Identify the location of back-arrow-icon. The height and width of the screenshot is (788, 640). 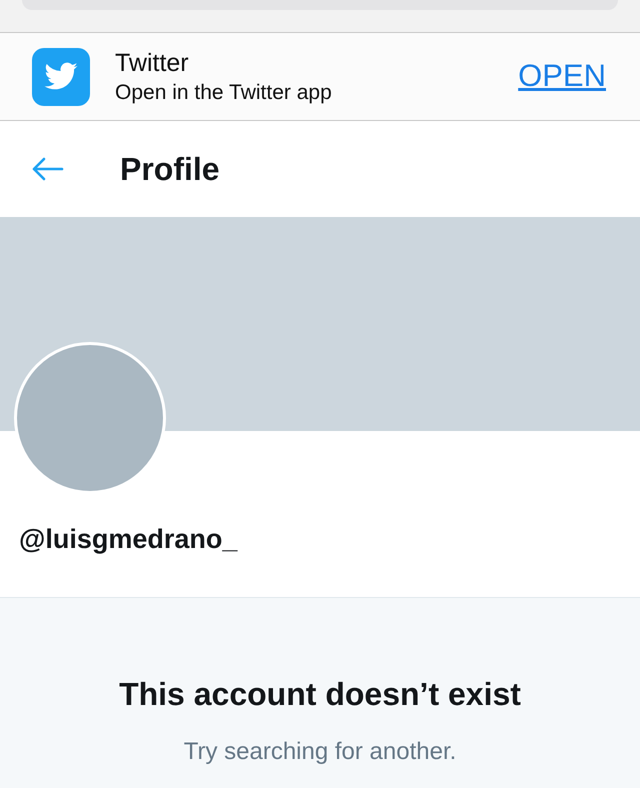
(48, 169).